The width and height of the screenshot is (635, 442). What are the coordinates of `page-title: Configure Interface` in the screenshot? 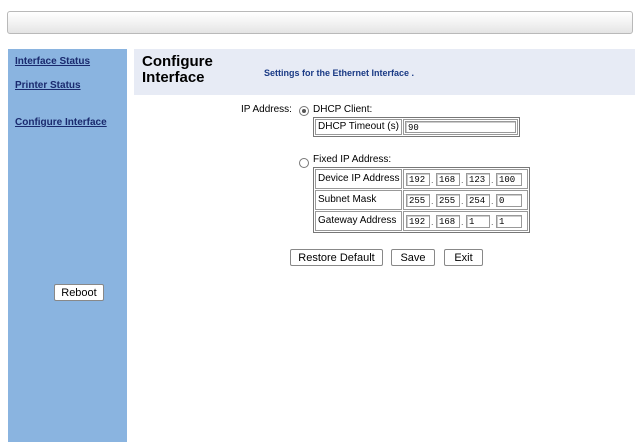 It's located at (177, 69).